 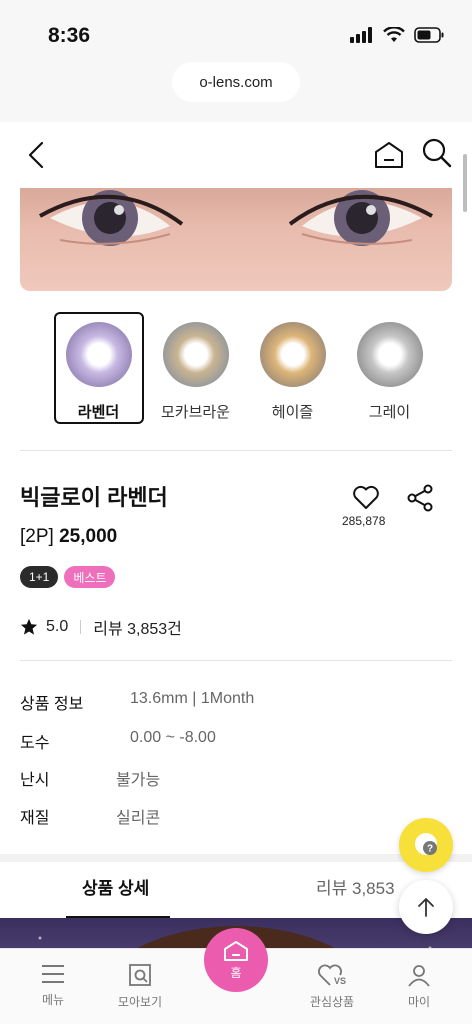 I want to click on url-bar: o-lens.com, so click(x=236, y=82).